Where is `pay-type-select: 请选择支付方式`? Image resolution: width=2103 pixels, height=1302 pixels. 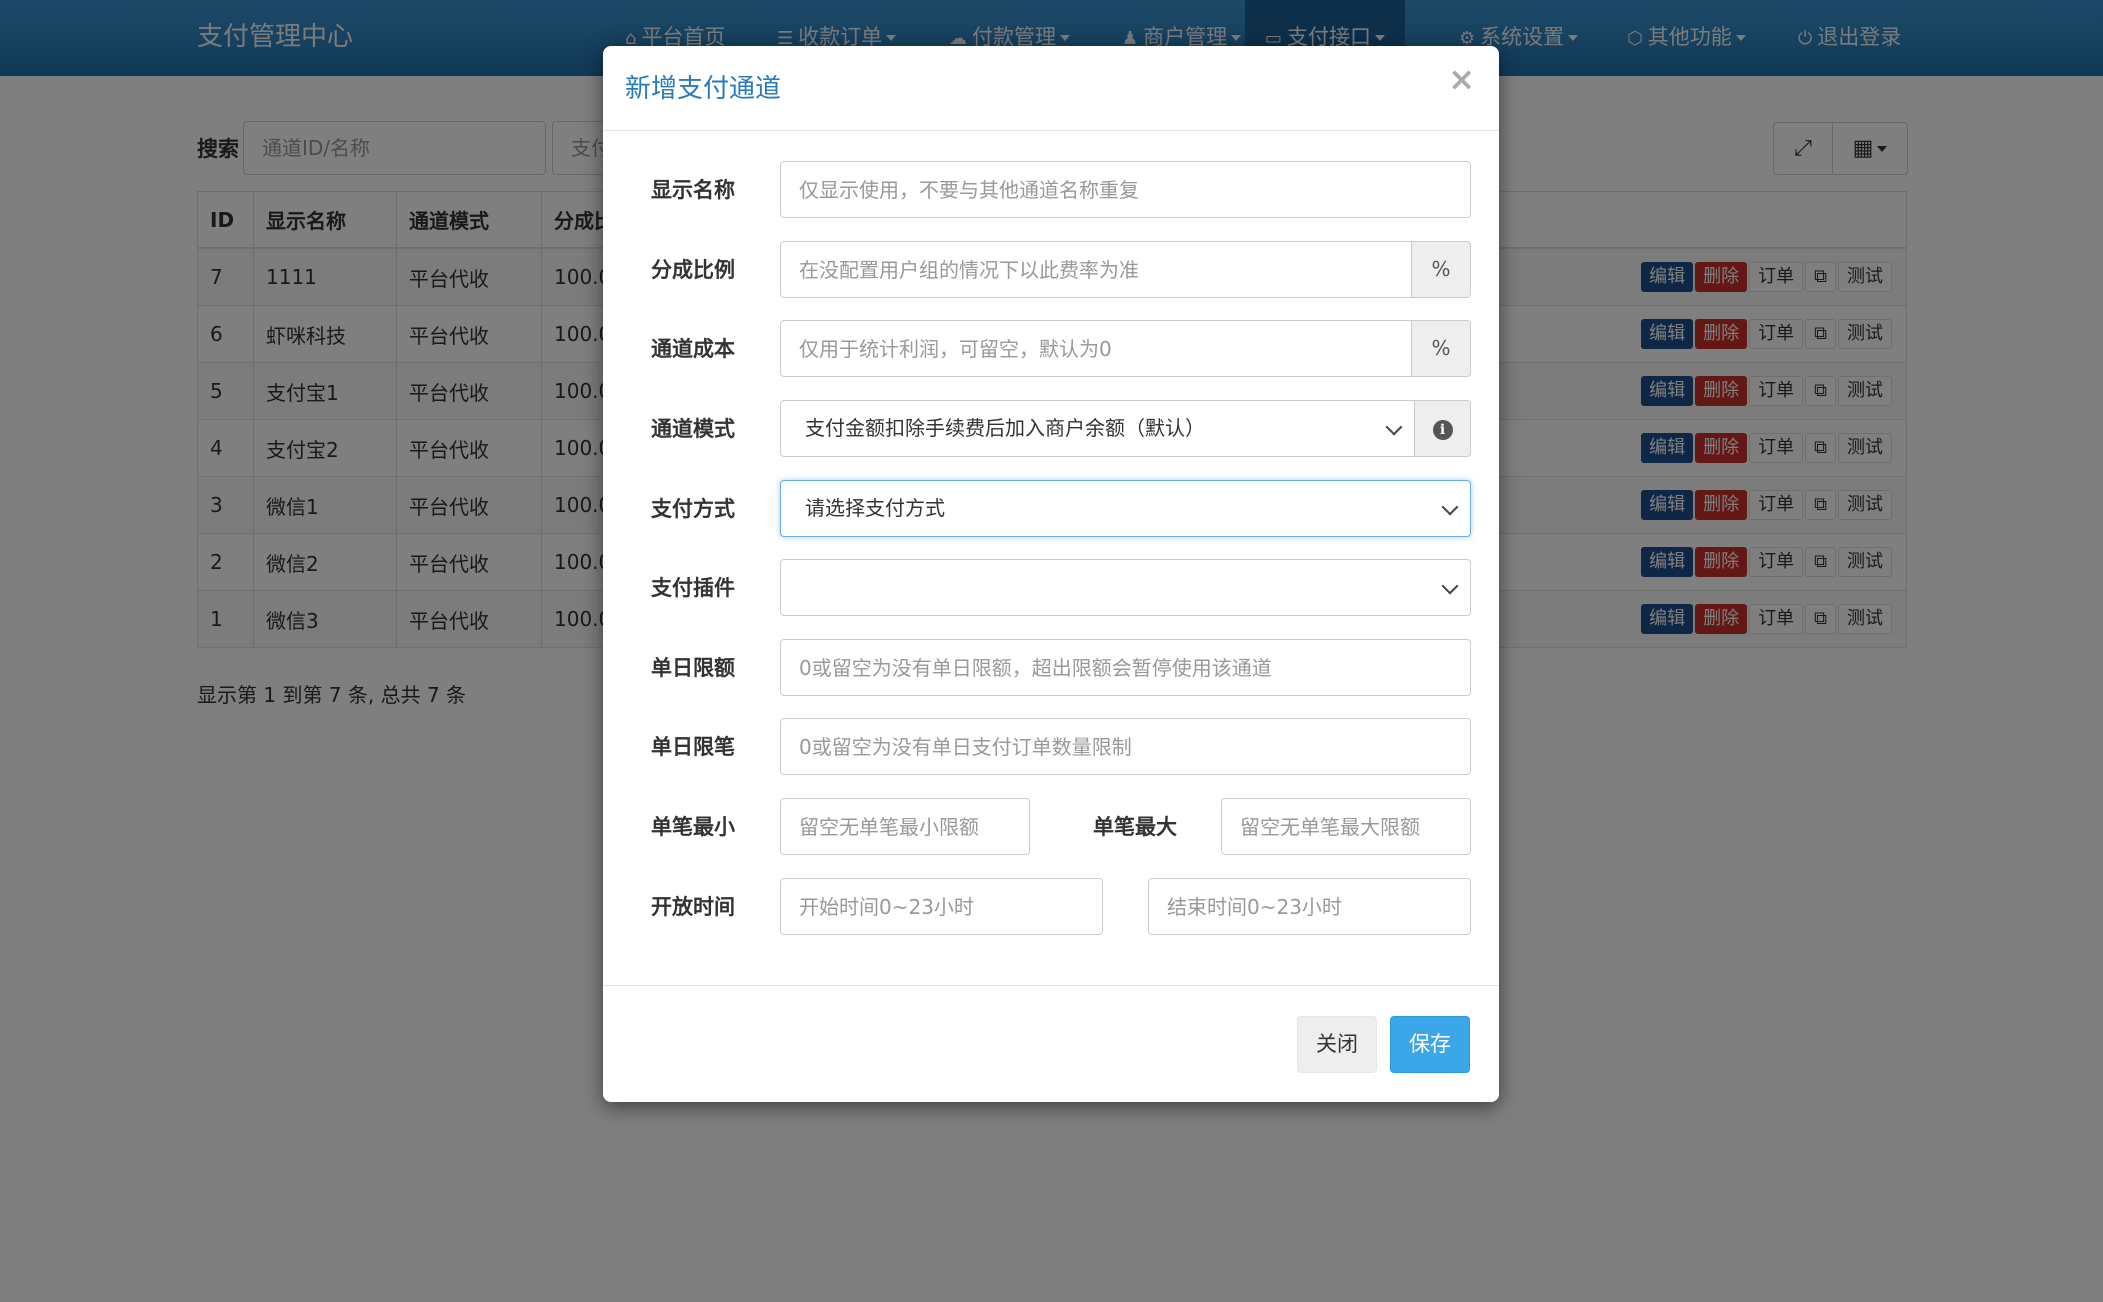
pay-type-select: 请选择支付方式 is located at coordinates (1125, 508).